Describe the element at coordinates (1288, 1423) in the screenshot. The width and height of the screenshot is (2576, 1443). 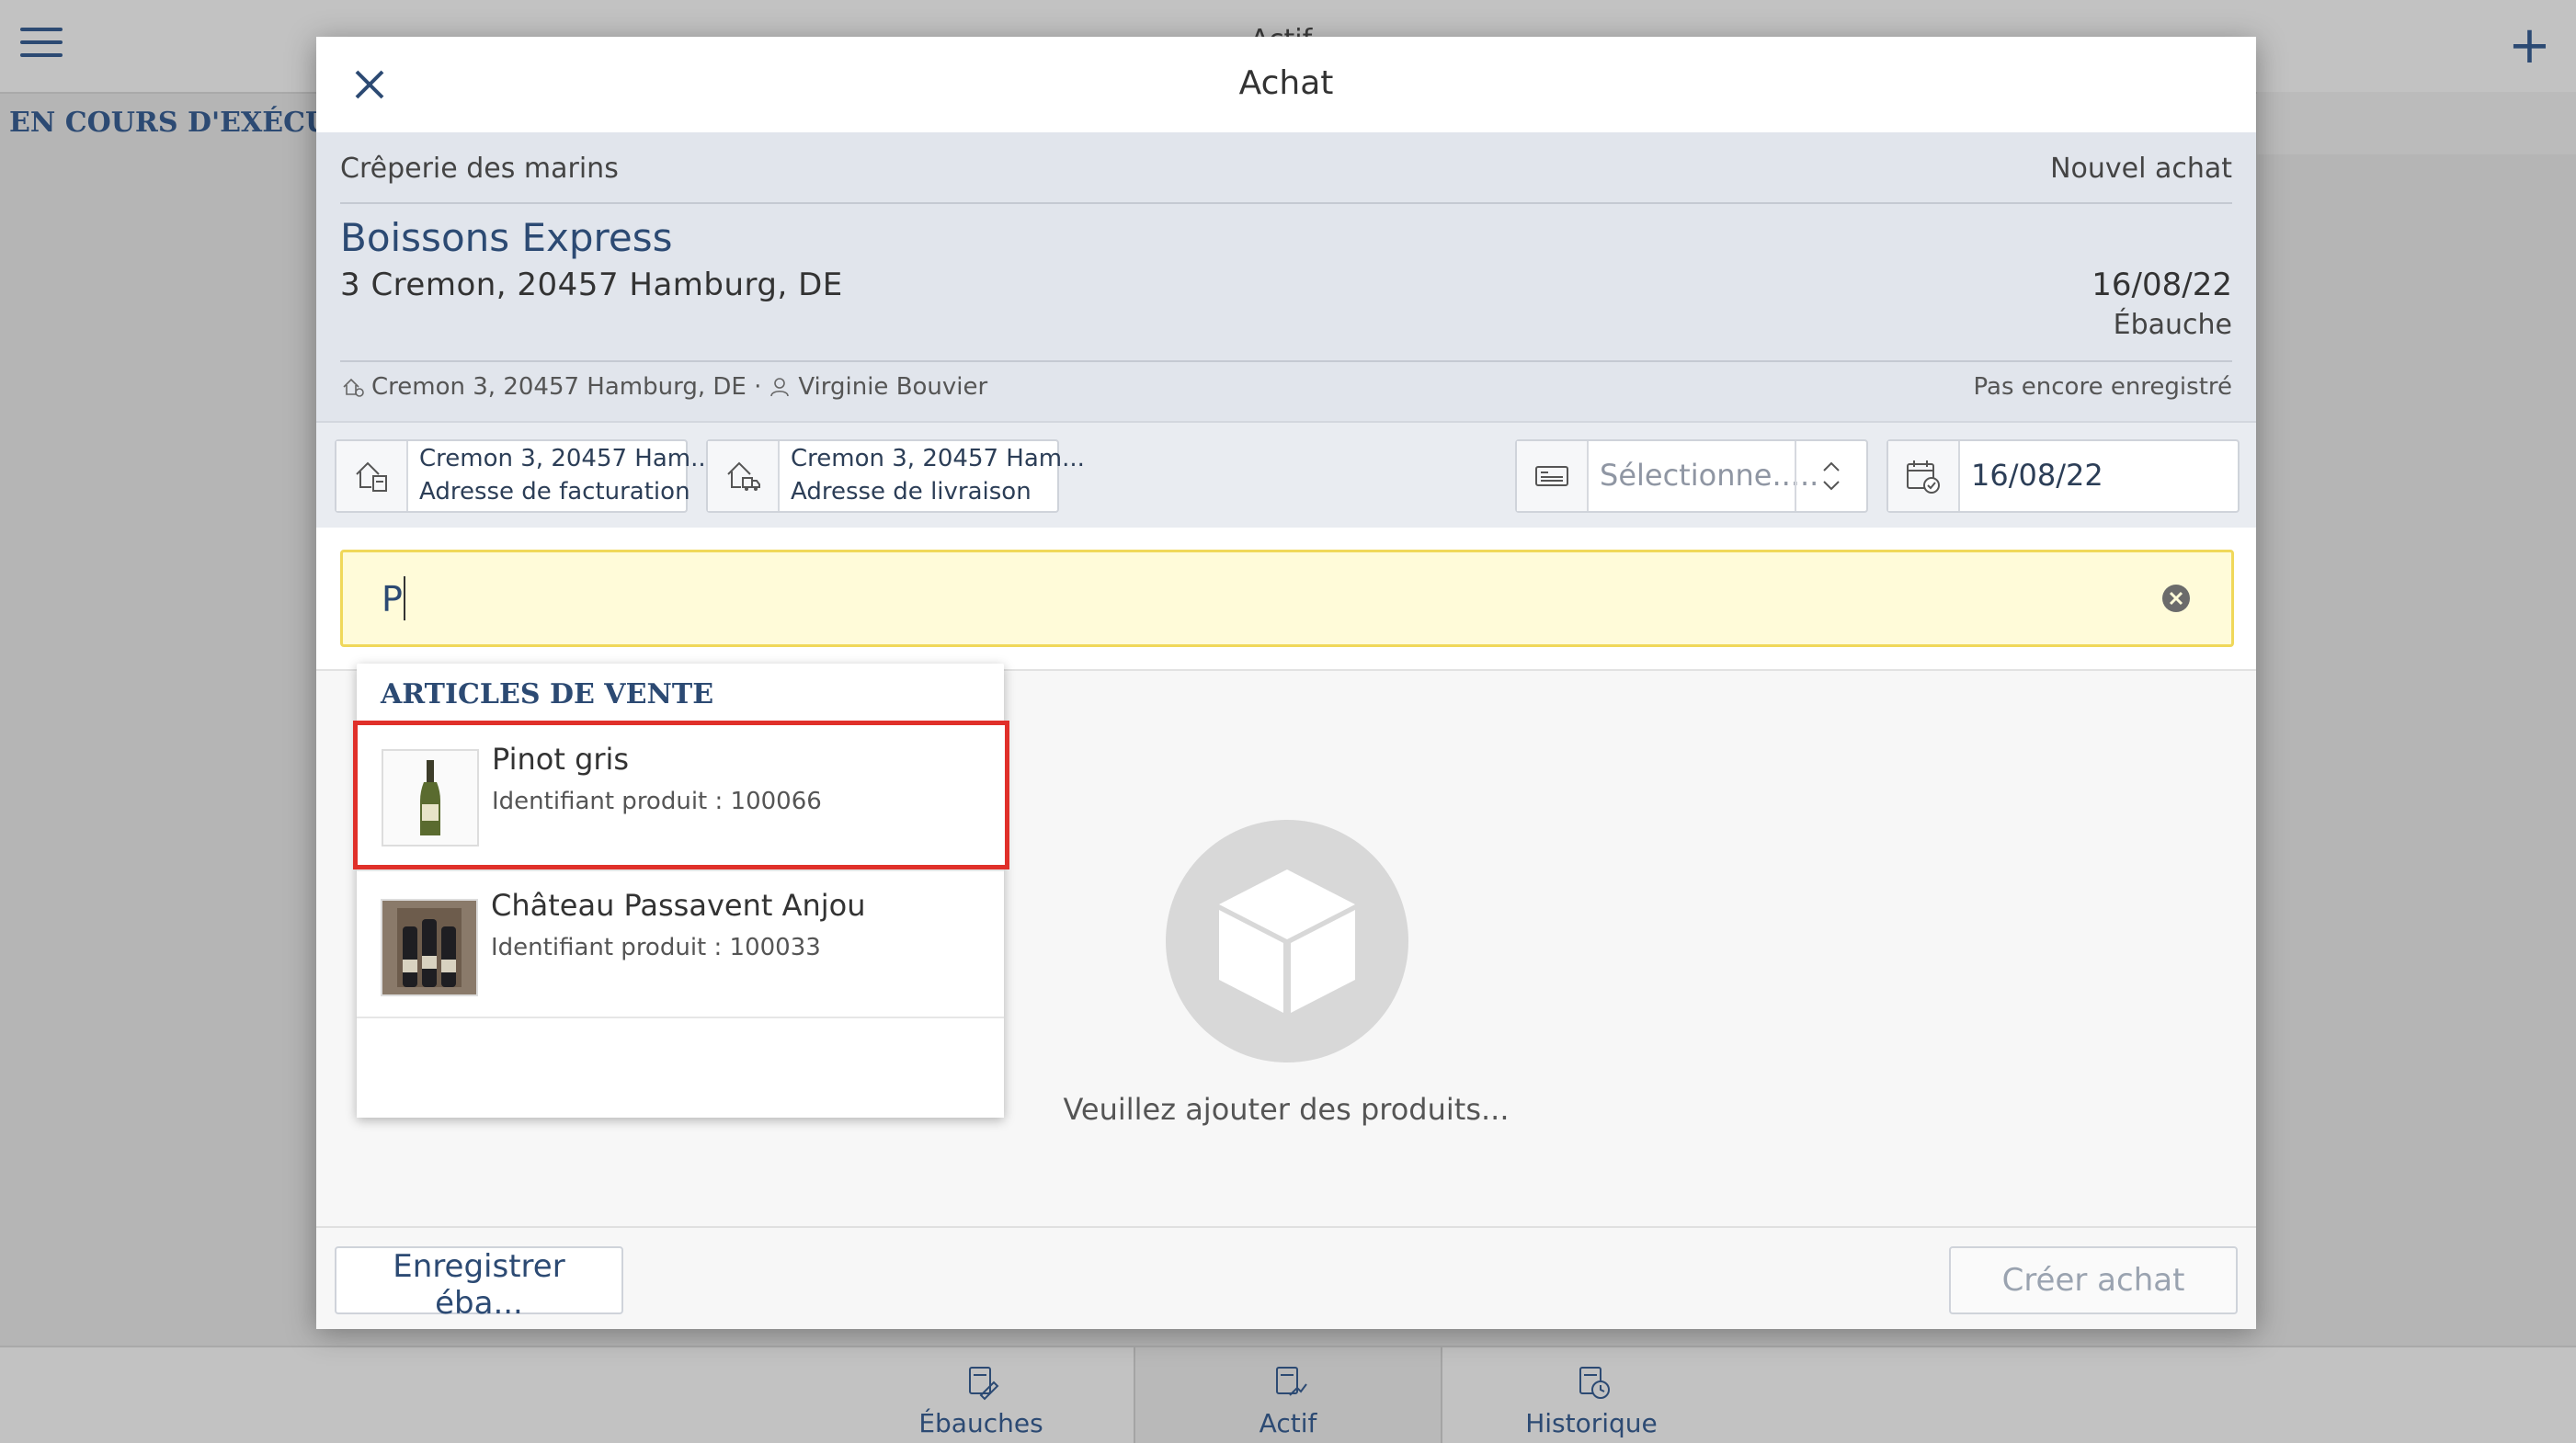
I see `tab-active-label: Actif` at that location.